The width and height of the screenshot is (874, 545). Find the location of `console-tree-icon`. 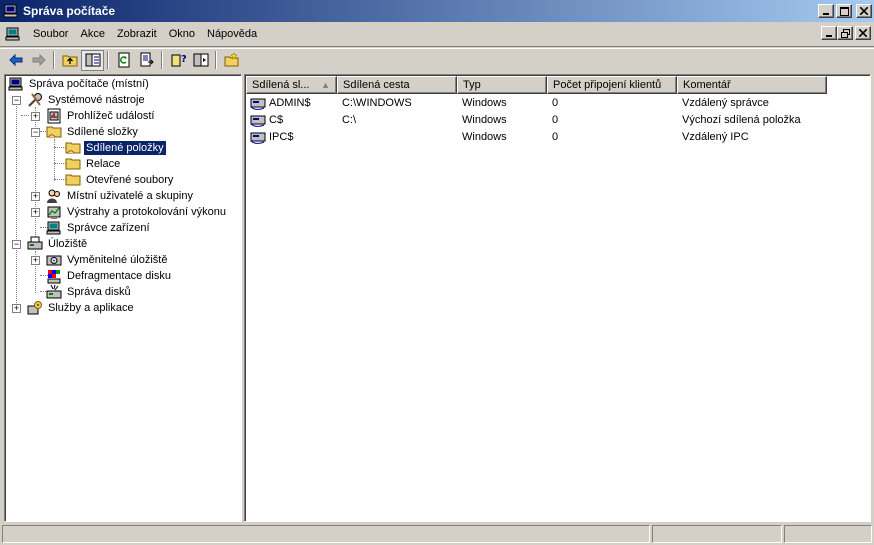

console-tree-icon is located at coordinates (92, 60).